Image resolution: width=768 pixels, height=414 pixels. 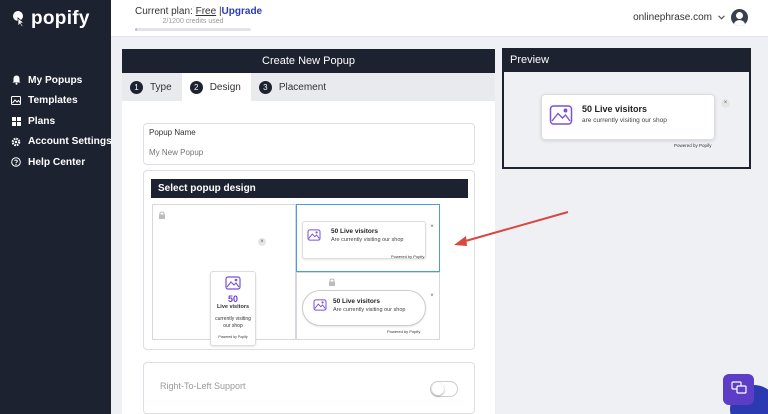 What do you see at coordinates (196, 87) in the screenshot?
I see `step-number: 2` at bounding box center [196, 87].